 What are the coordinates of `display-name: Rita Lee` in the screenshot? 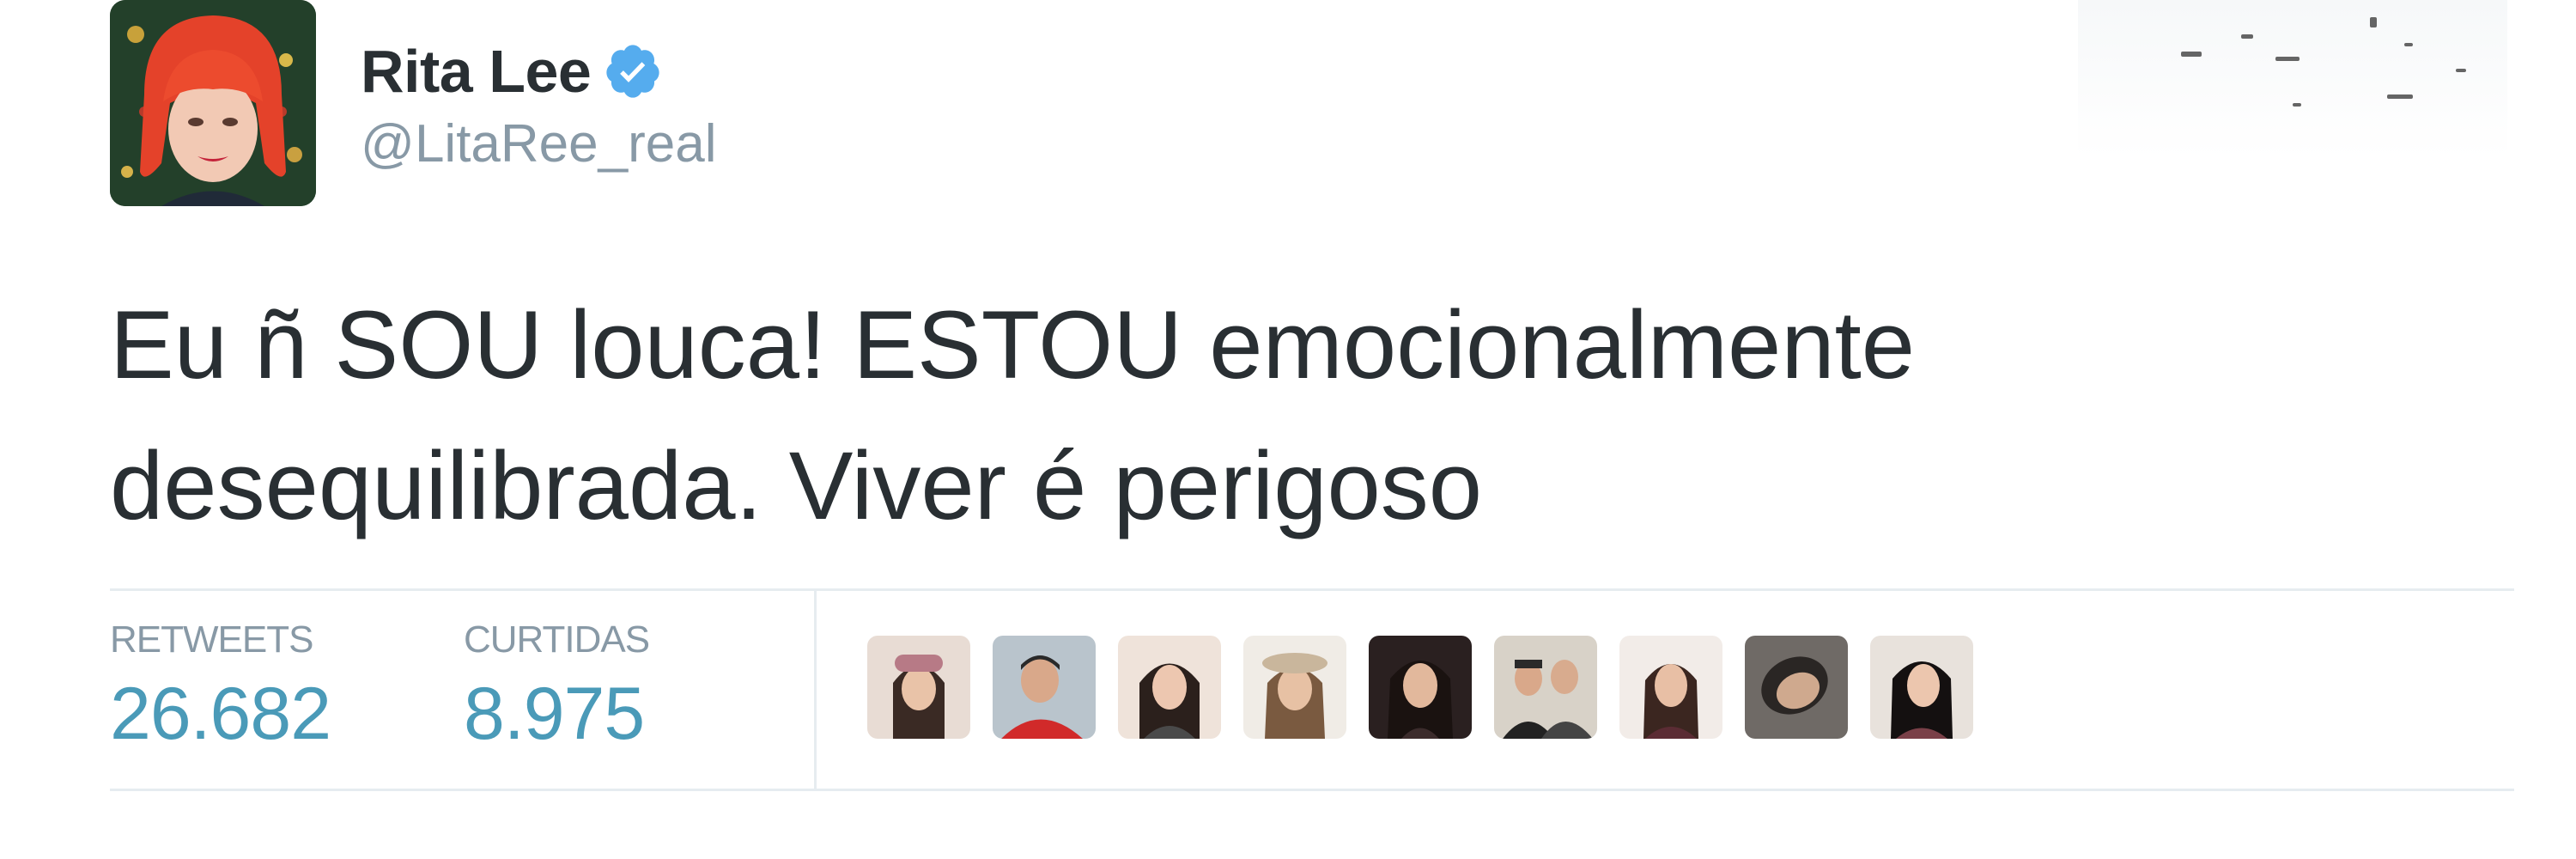 It's located at (477, 71).